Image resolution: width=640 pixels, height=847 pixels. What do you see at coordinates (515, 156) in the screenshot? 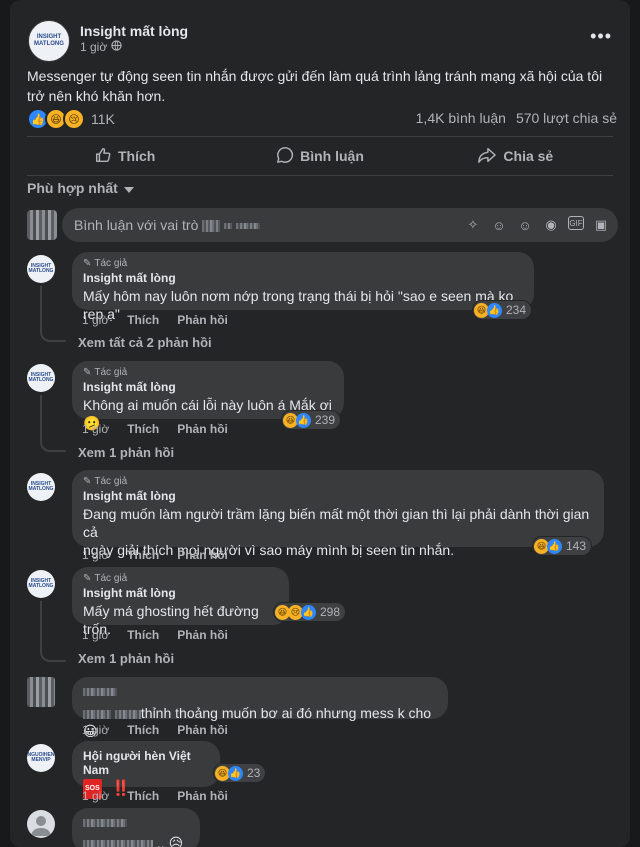
I see `share-button: Chia sẻ` at bounding box center [515, 156].